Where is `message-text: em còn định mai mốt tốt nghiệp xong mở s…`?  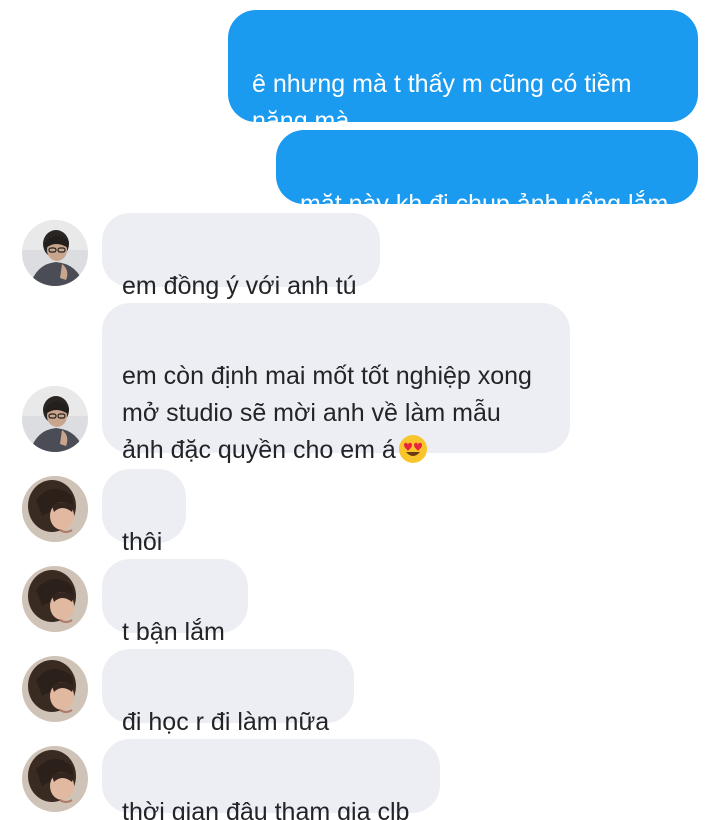
message-text: em còn định mai mốt tốt nghiệp xong mở s… is located at coordinates (327, 413).